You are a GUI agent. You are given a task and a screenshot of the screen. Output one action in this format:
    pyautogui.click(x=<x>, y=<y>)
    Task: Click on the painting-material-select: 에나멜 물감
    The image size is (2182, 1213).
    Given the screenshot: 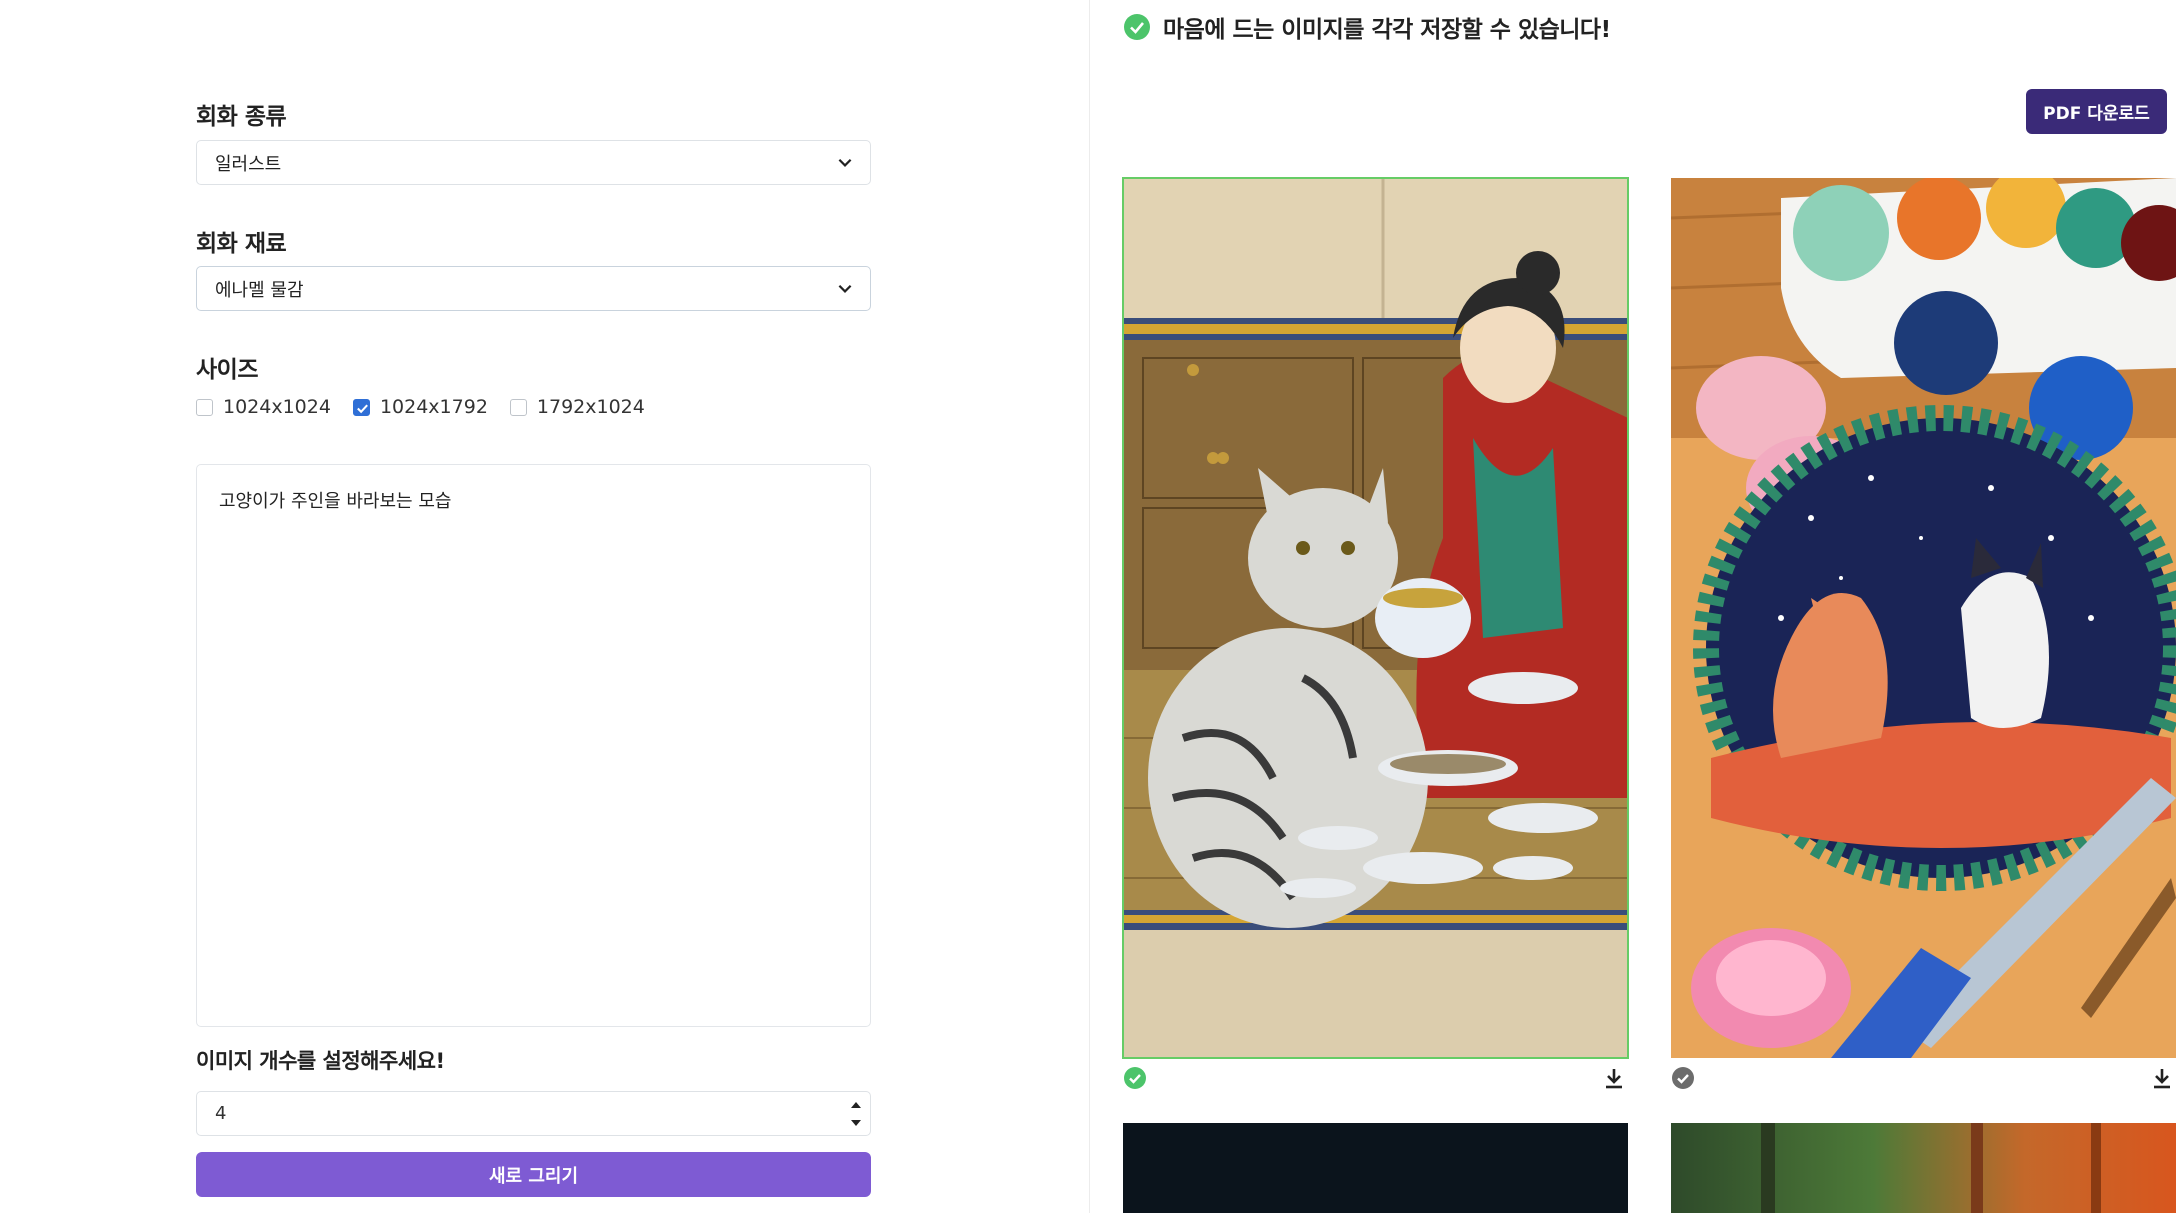 What is the action you would take?
    pyautogui.click(x=533, y=288)
    